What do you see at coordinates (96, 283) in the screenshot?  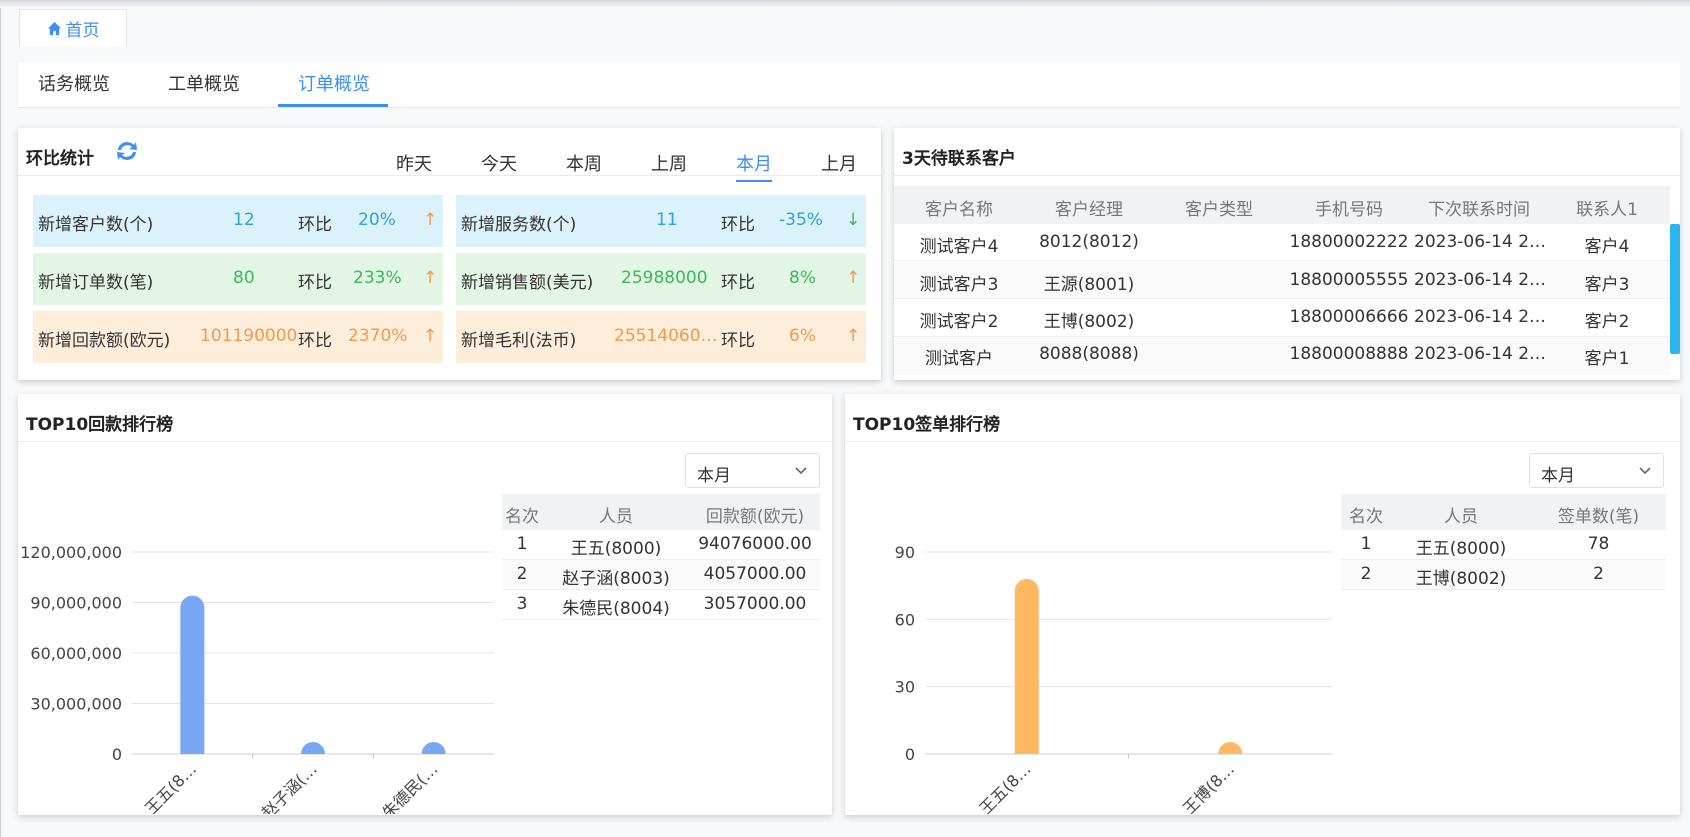 I see `stat-label: 新增订单数(笔)` at bounding box center [96, 283].